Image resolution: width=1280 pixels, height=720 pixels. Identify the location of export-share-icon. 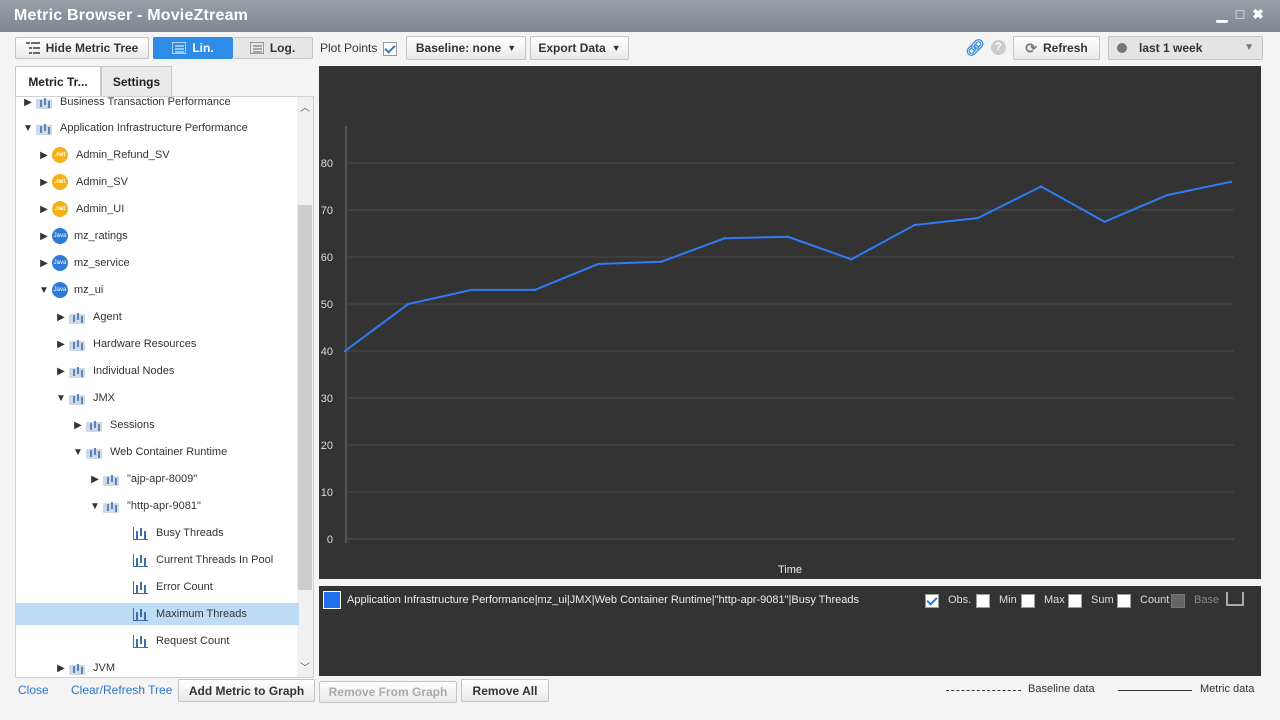
(1235, 599).